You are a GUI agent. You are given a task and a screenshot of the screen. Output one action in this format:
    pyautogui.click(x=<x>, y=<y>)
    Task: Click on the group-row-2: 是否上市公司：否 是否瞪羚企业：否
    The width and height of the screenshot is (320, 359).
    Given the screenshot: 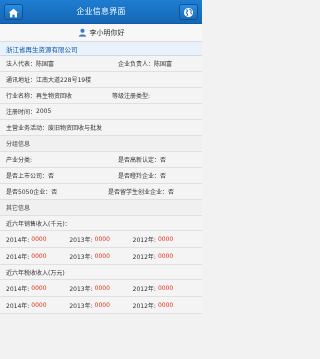 What is the action you would take?
    pyautogui.click(x=101, y=176)
    